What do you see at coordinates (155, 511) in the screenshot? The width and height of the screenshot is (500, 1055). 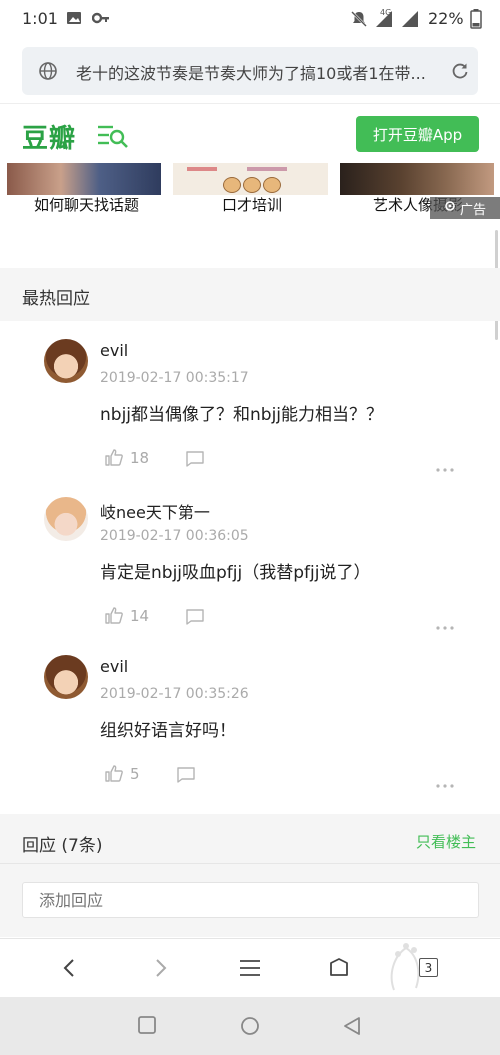 I see `comment-username: 岐nee天下第一` at bounding box center [155, 511].